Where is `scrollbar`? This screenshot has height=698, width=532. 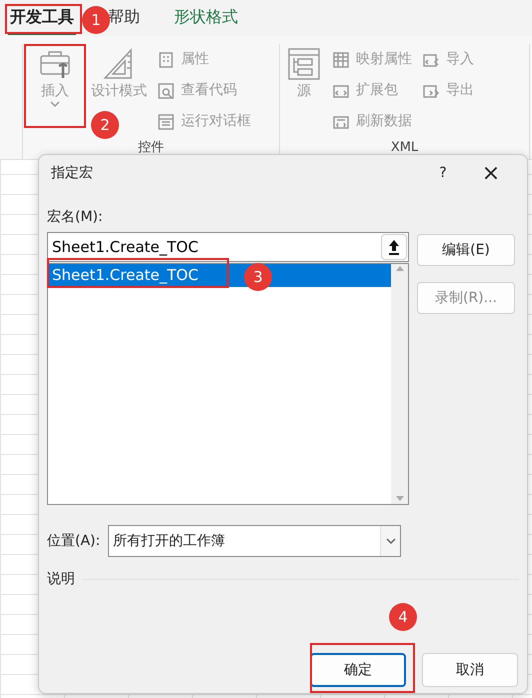
scrollbar is located at coordinates (399, 384).